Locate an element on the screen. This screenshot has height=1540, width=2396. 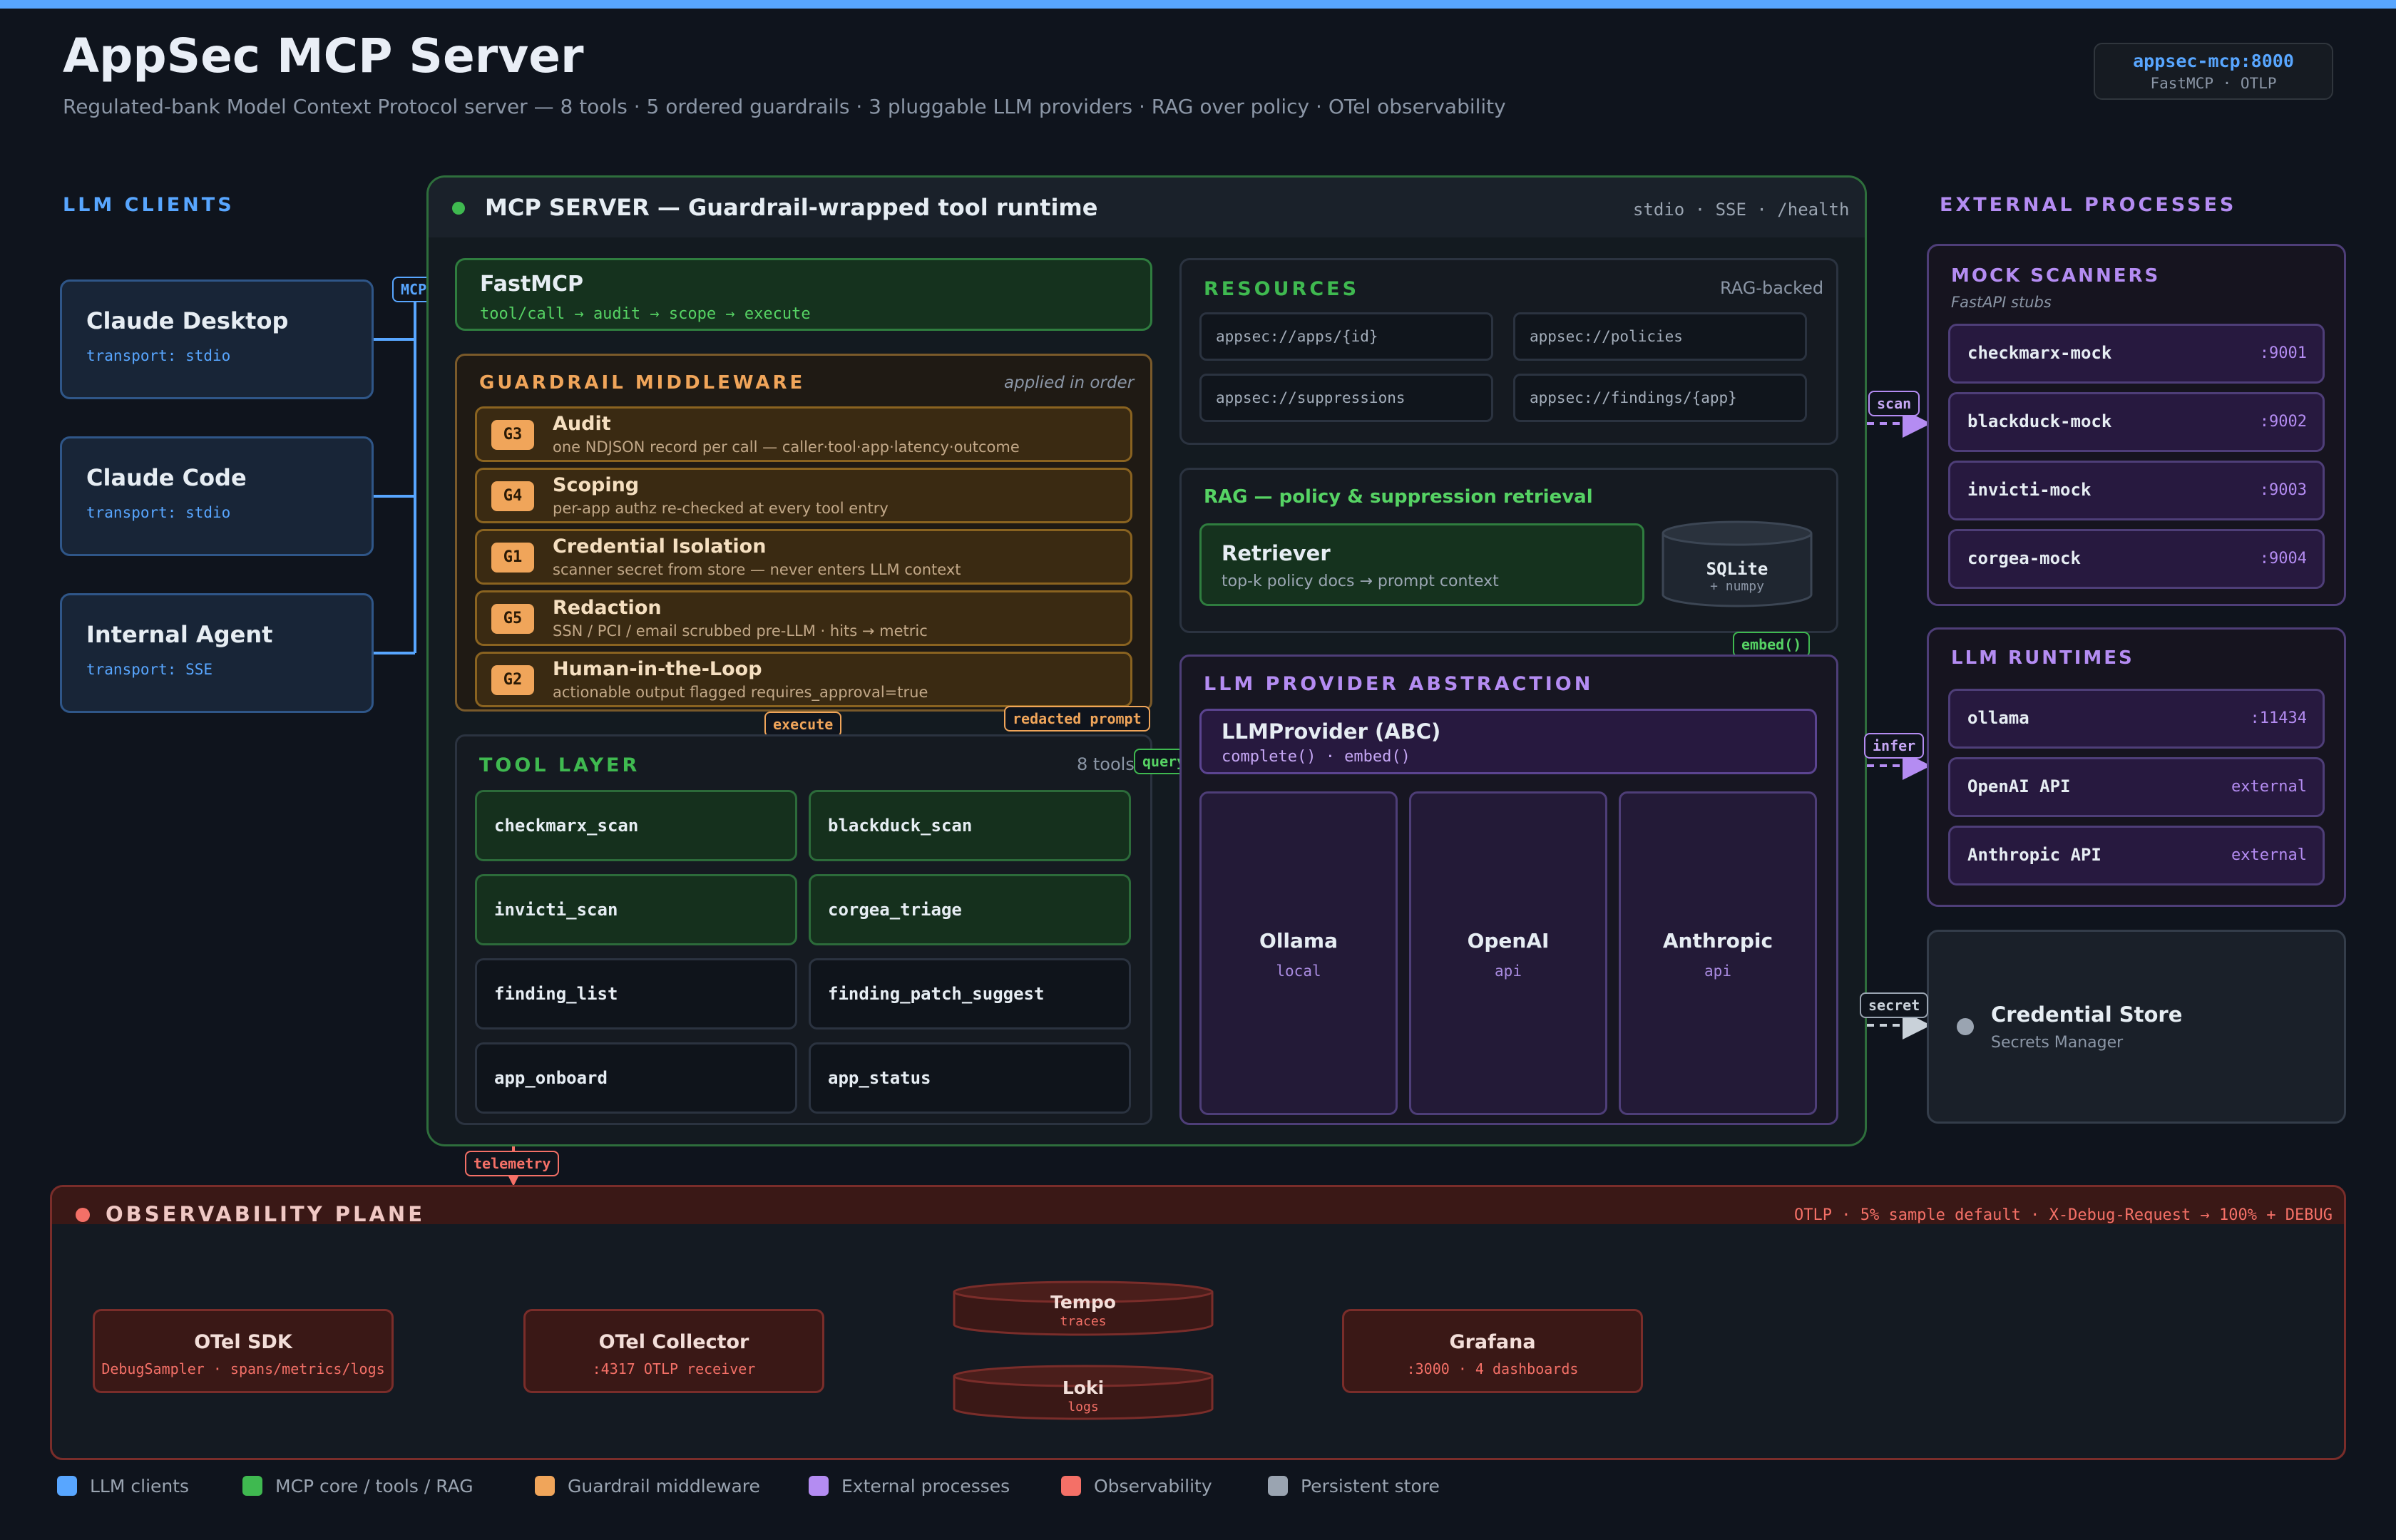
credential-store-sub: Secrets Manager is located at coordinates (2057, 1043).